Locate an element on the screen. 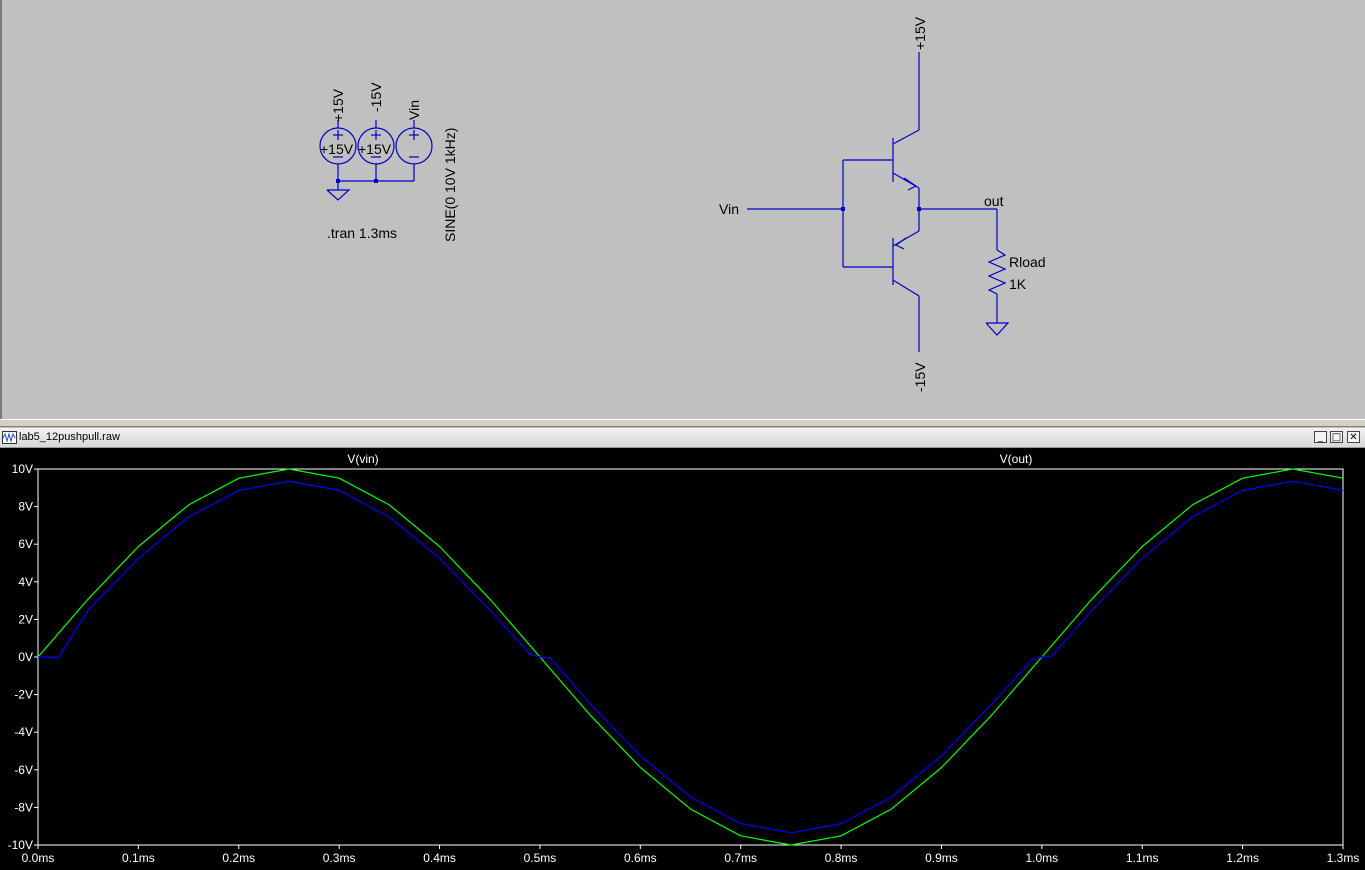 The image size is (1365, 870). x-tick-label: 0.3ms is located at coordinates (339, 858).